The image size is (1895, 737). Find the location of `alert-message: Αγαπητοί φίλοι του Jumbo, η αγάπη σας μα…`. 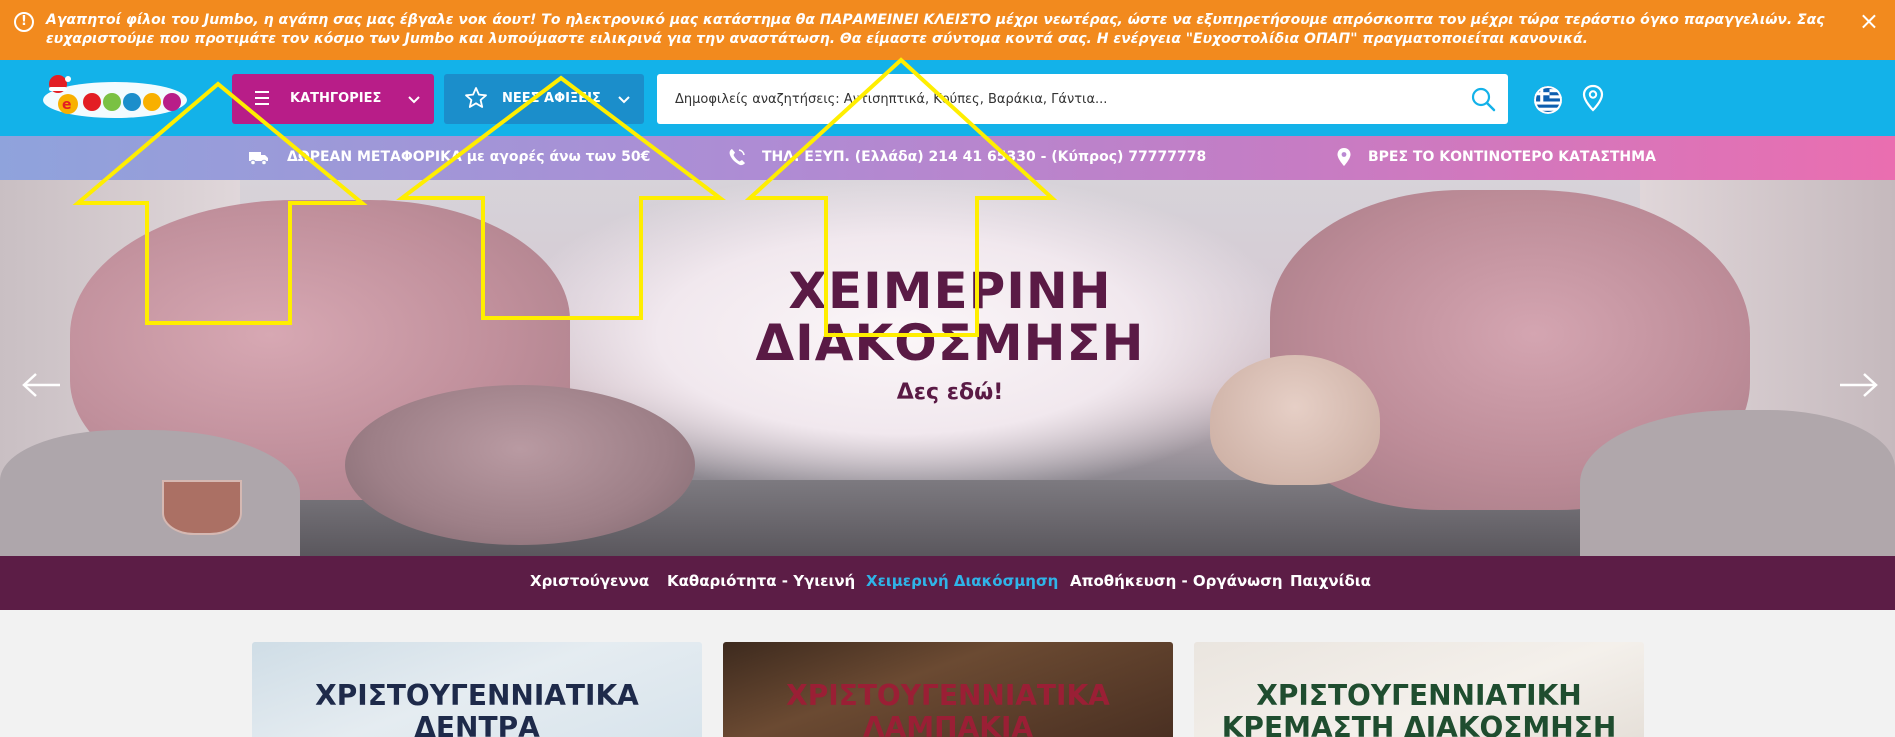

alert-message: Αγαπητοί φίλοι του Jumbo, η αγάπη σας μα… is located at coordinates (935, 29).